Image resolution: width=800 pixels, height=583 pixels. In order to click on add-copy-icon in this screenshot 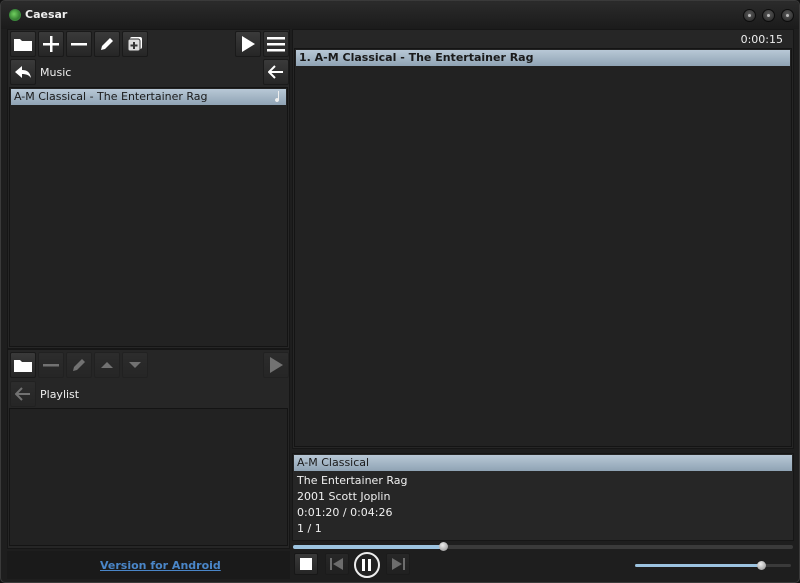, I will do `click(134, 44)`.